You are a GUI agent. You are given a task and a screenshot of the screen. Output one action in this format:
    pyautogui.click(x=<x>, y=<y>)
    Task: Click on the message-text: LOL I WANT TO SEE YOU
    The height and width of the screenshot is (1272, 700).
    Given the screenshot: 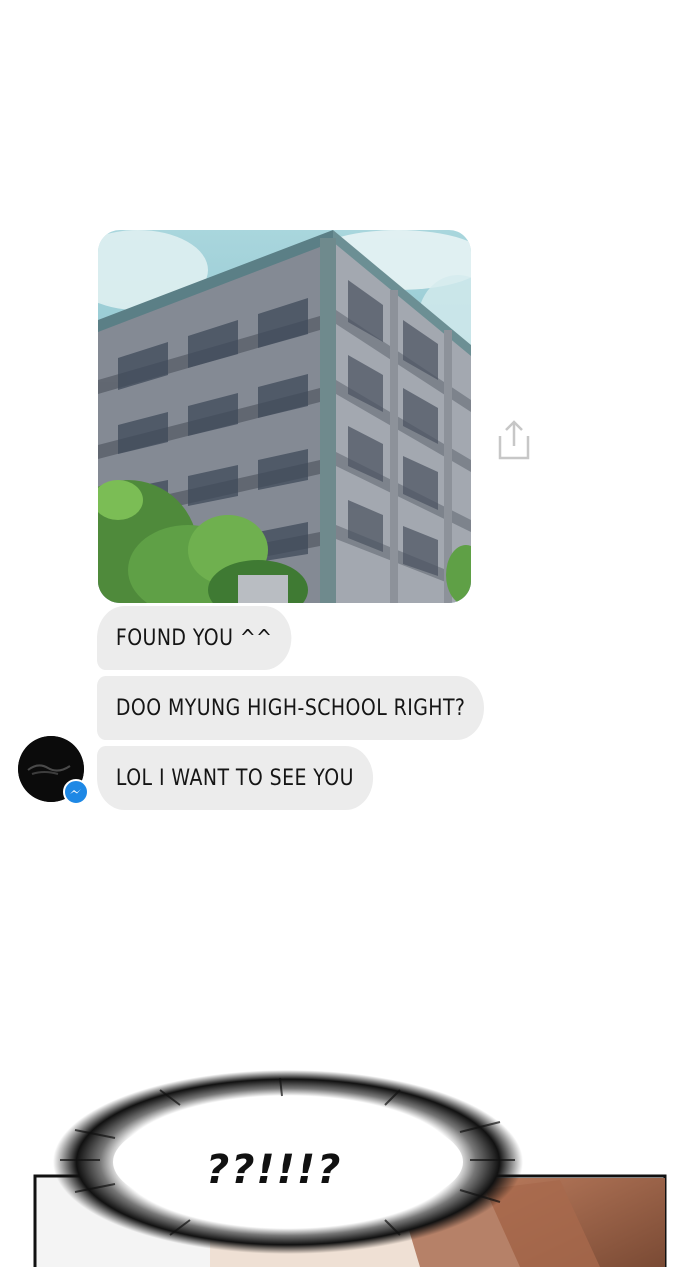 What is the action you would take?
    pyautogui.click(x=234, y=778)
    